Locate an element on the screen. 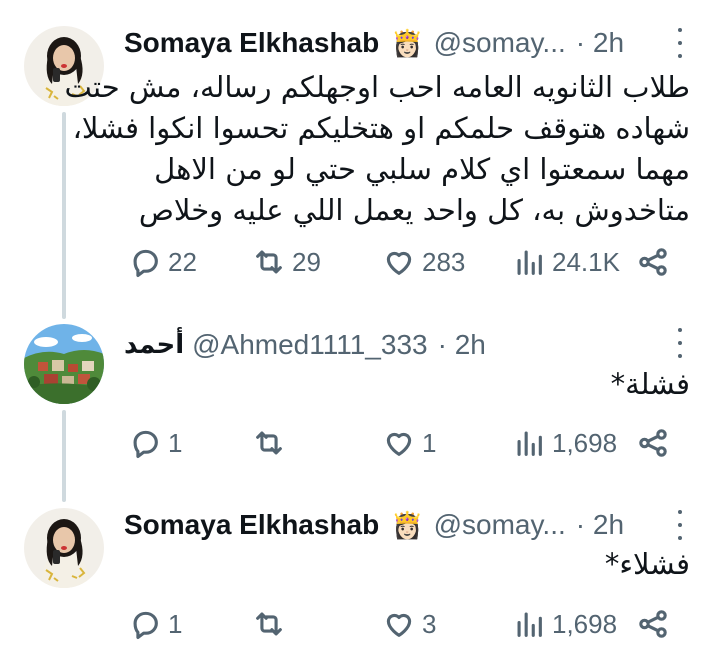 The image size is (720, 647). like-button: 3 is located at coordinates (409, 624).